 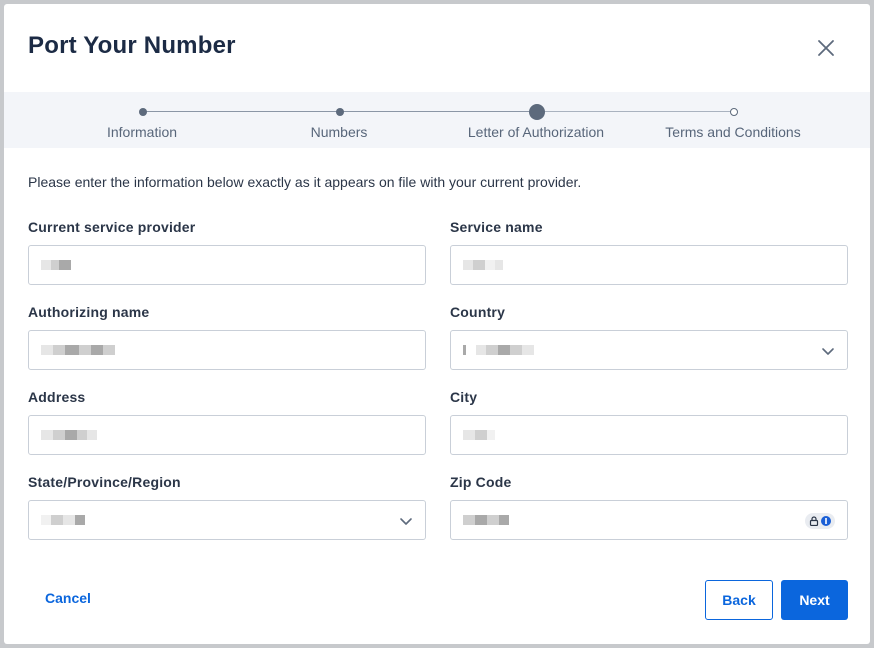 What do you see at coordinates (814, 600) in the screenshot?
I see `next-button: Next` at bounding box center [814, 600].